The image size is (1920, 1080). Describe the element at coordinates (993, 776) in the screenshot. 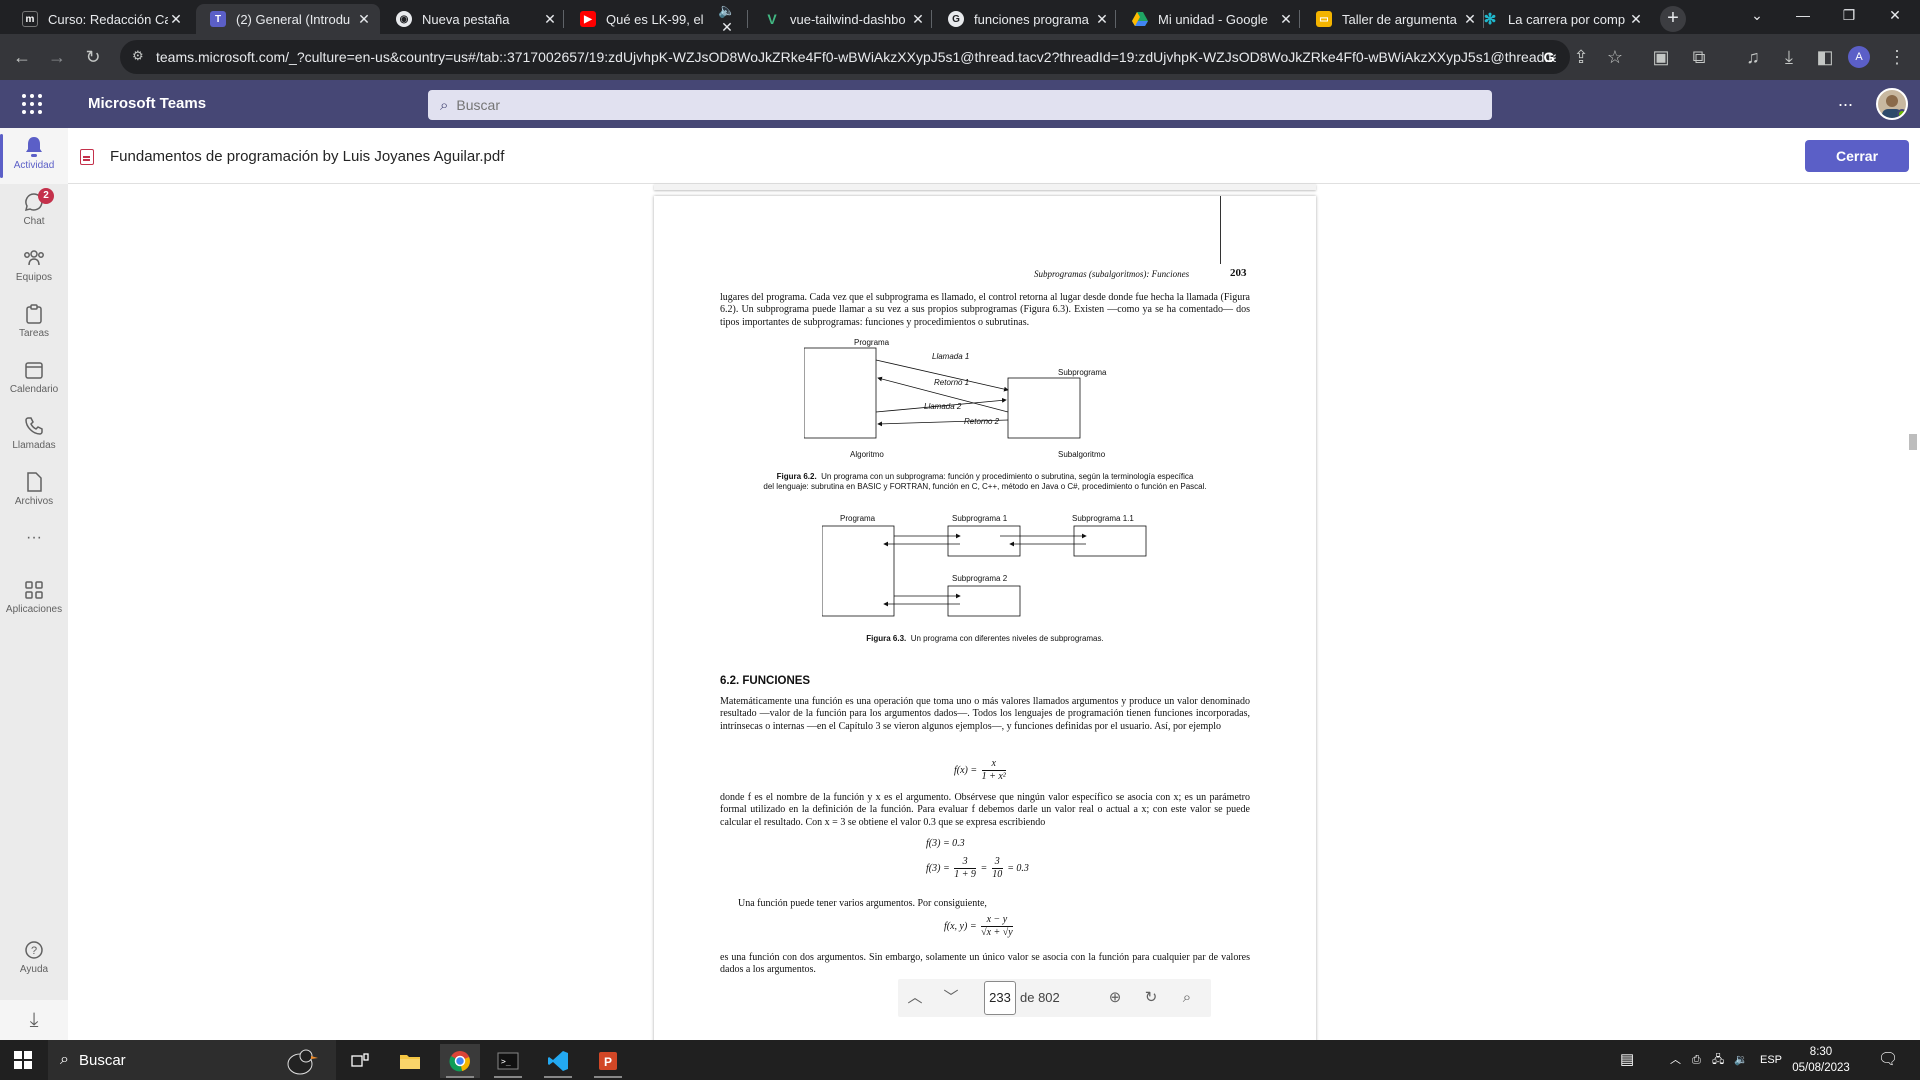

I see `eq-denominator: 1 + x²` at that location.